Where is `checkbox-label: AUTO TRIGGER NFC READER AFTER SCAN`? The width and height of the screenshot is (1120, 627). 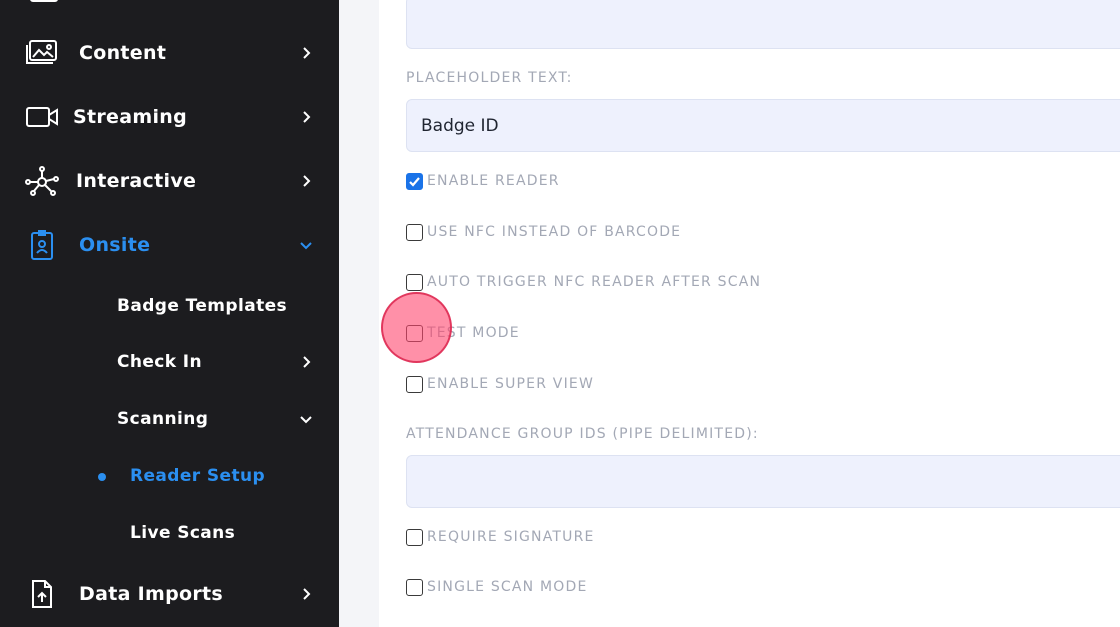
checkbox-label: AUTO TRIGGER NFC READER AFTER SCAN is located at coordinates (594, 282).